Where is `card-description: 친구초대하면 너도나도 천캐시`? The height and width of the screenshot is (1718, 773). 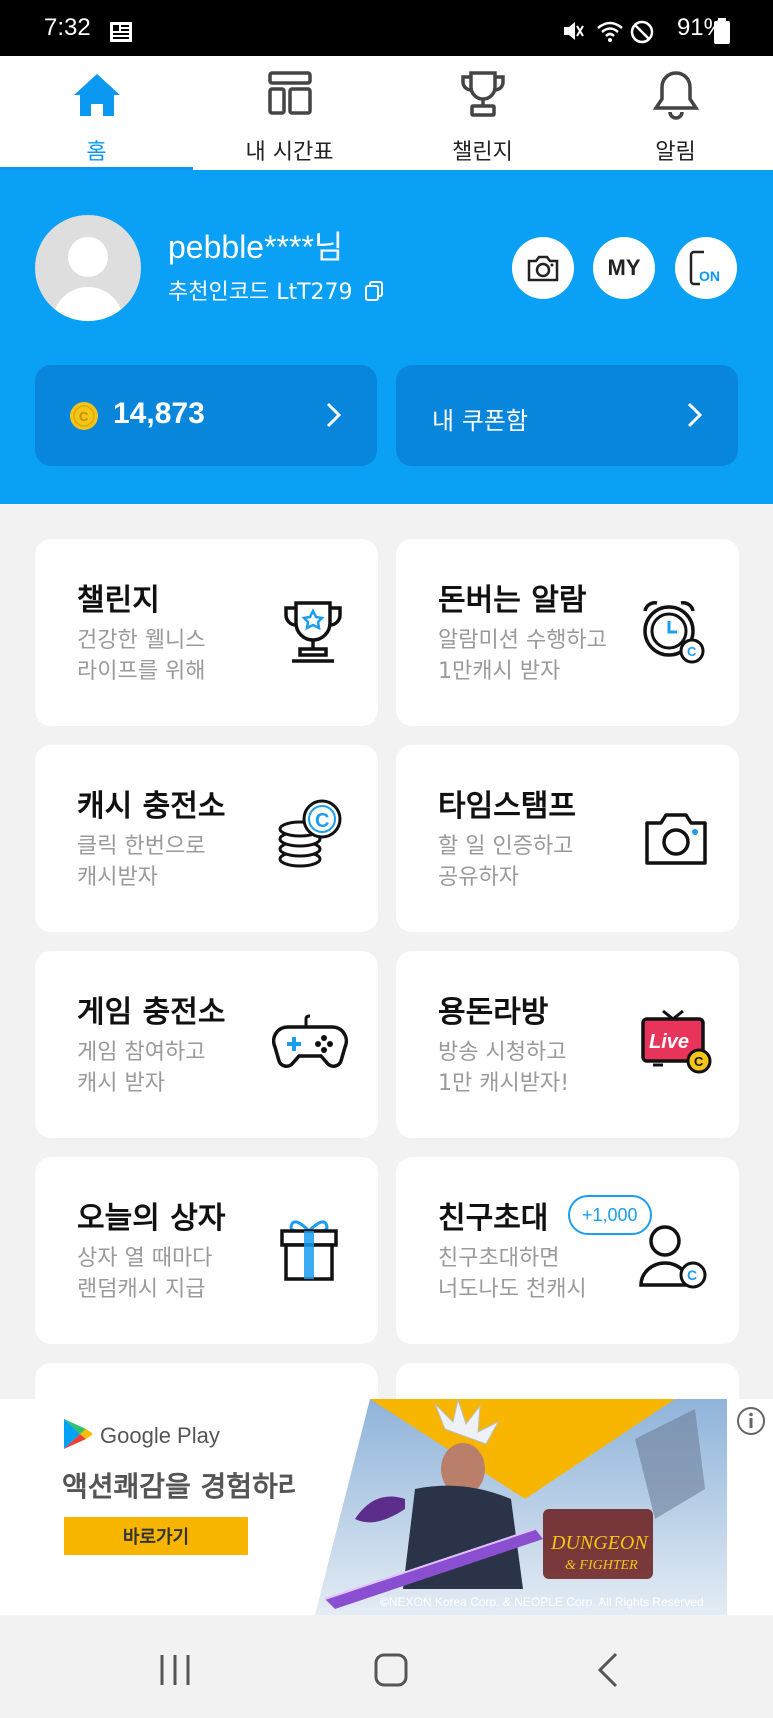
card-description: 친구초대하면 너도나도 천캐시 is located at coordinates (512, 1274).